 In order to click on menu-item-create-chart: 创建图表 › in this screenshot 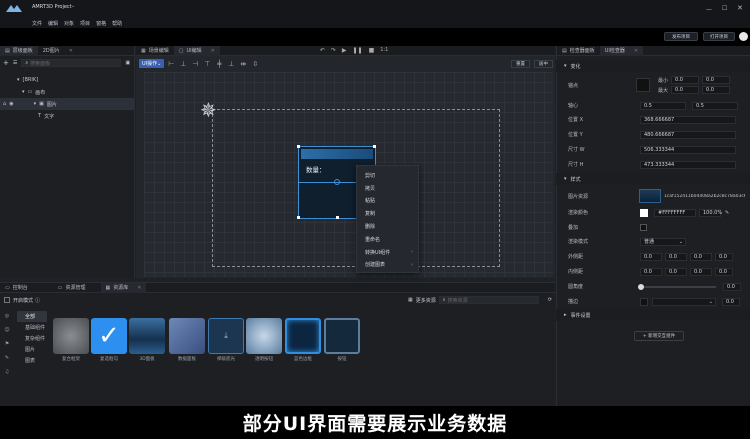, I will do `click(387, 265)`.